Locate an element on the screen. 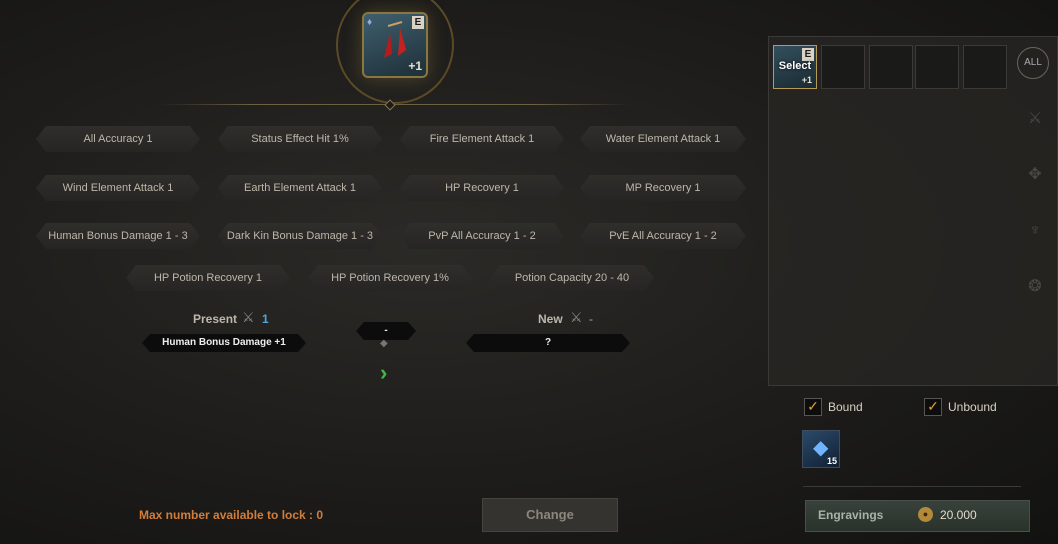 The width and height of the screenshot is (1058, 544). engravings-bar: Engravings ● 20.000 is located at coordinates (917, 516).